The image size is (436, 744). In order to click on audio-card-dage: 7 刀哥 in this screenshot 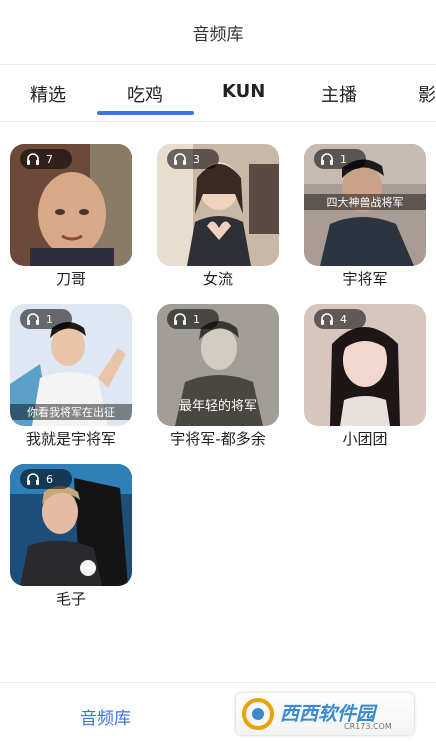, I will do `click(71, 216)`.